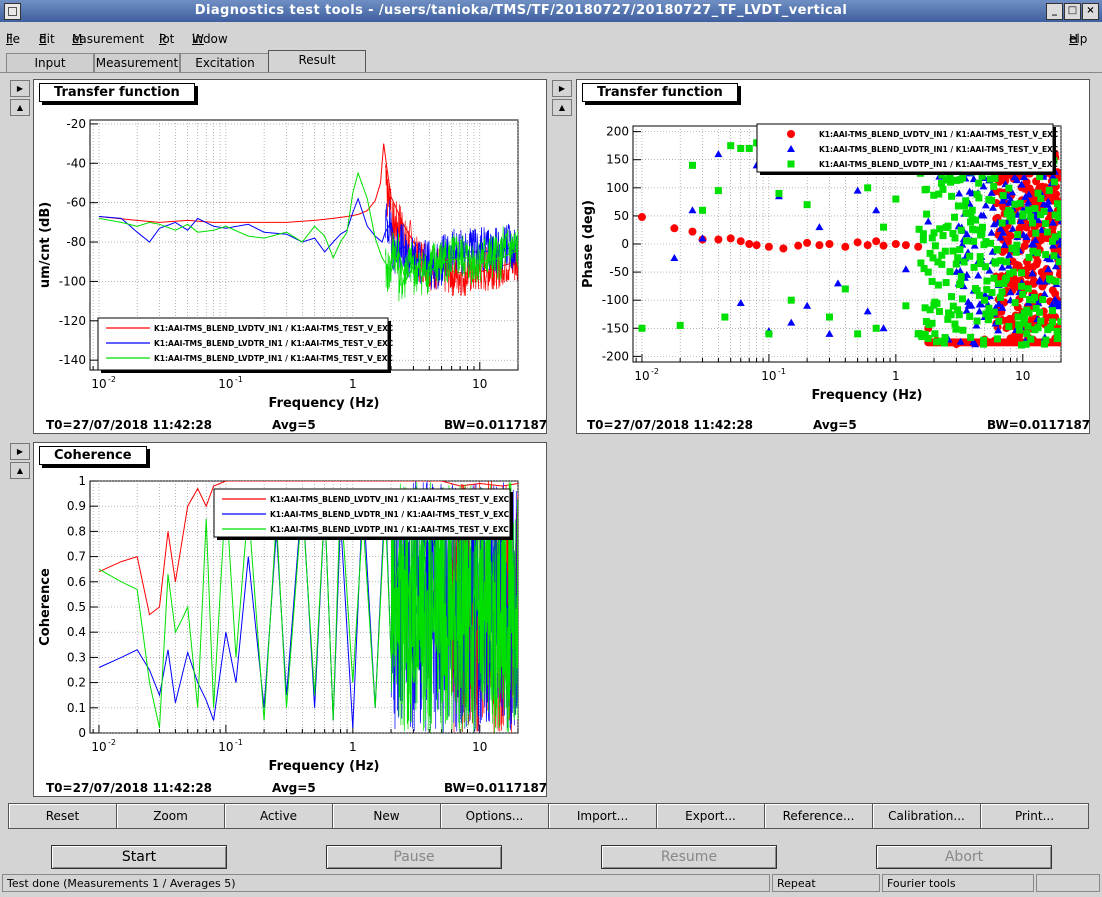  Describe the element at coordinates (1090, 11) in the screenshot. I see `close-button: ×` at that location.